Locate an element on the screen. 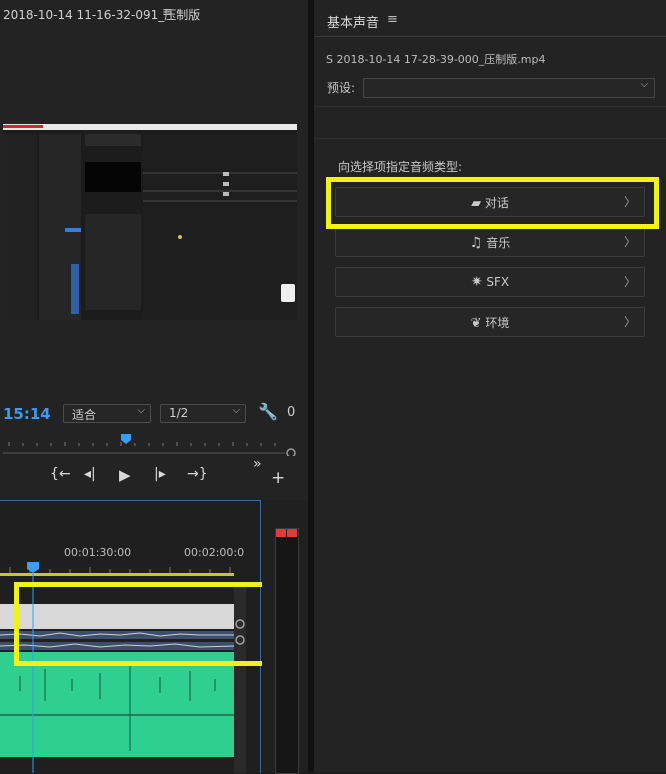 Image resolution: width=666 pixels, height=774 pixels. preview-frame is located at coordinates (150, 222).